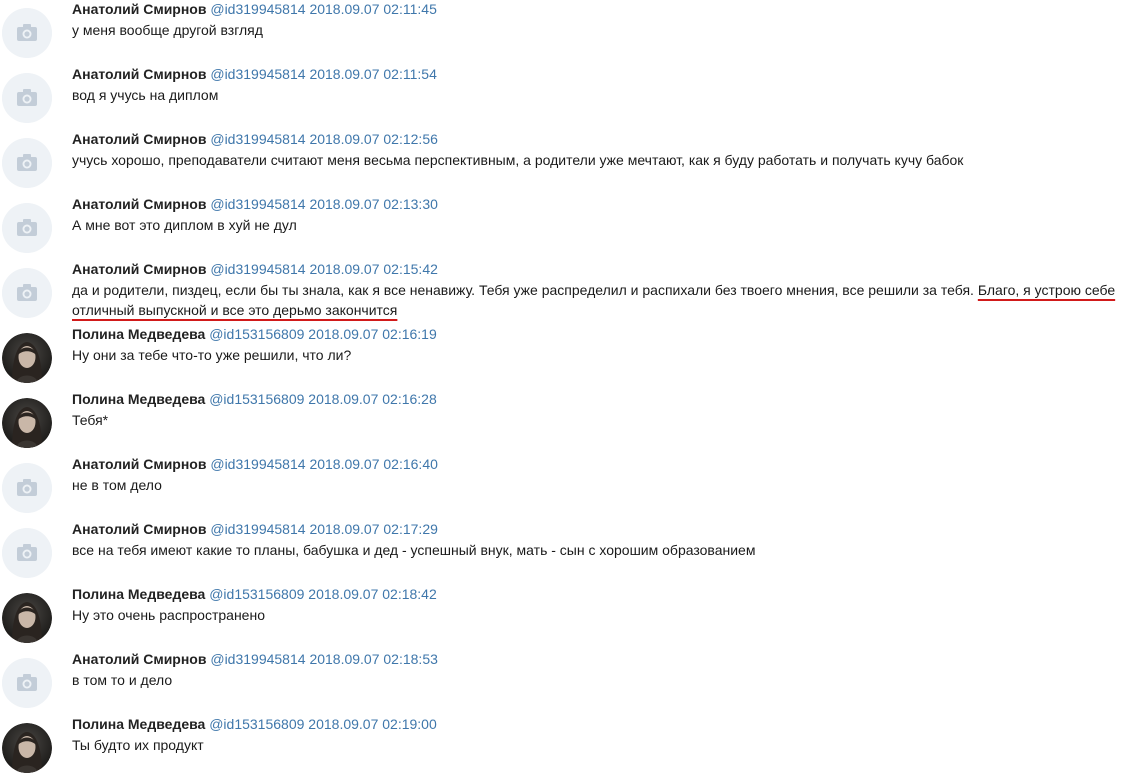 The height and width of the screenshot is (773, 1139). I want to click on message-timestamp: 2018.09.07 02:17:29, so click(373, 529).